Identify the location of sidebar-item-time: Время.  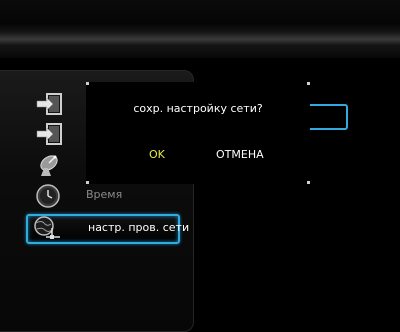
(101, 196).